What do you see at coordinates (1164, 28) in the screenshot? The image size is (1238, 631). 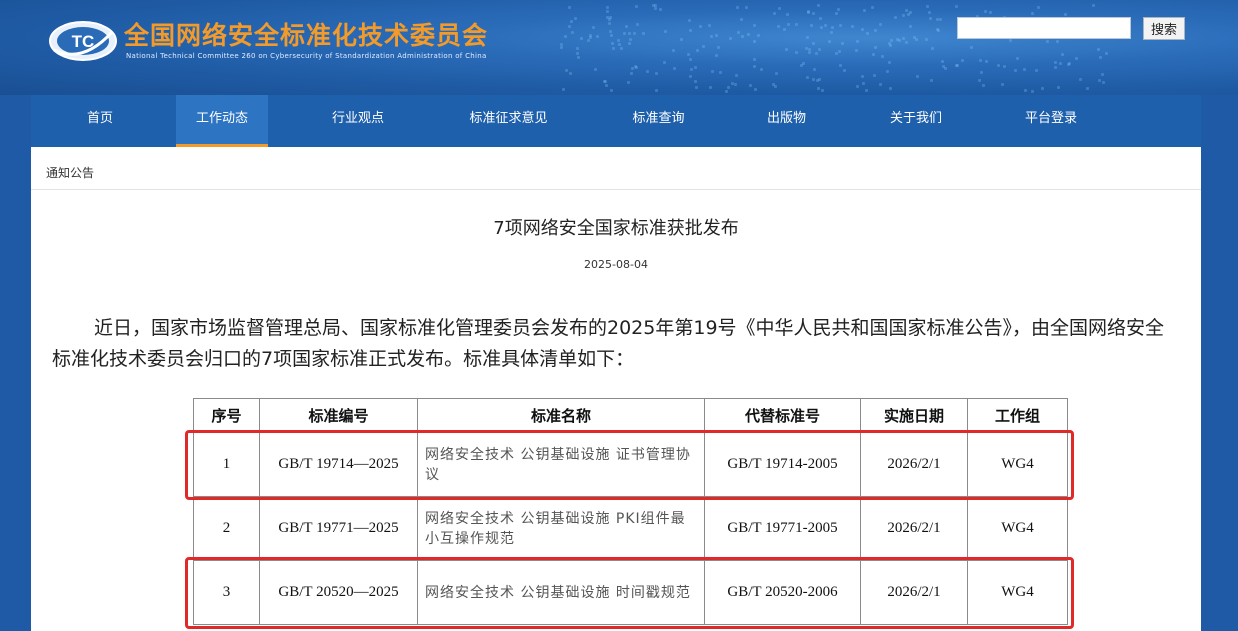 I see `search-button: 搜索` at bounding box center [1164, 28].